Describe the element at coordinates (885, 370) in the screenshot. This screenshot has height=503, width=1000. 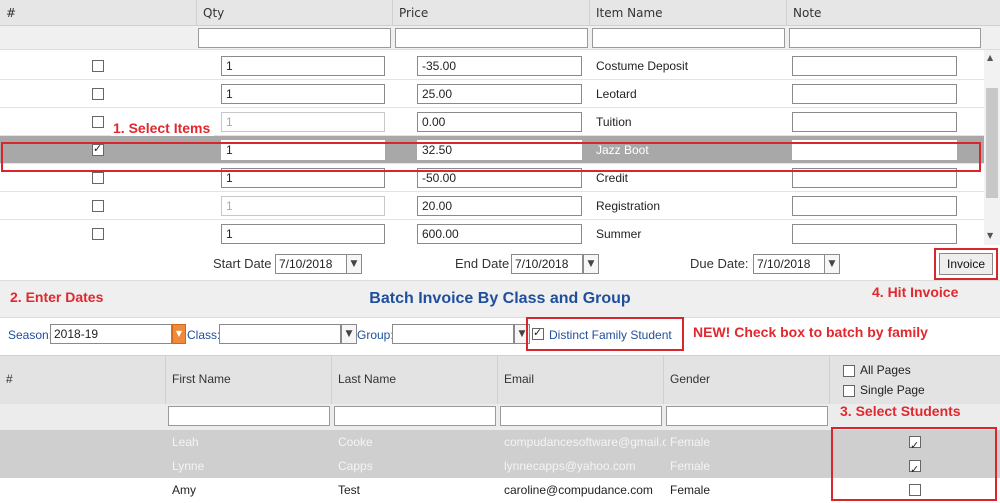
I see `all-pages-label: All Pages` at that location.